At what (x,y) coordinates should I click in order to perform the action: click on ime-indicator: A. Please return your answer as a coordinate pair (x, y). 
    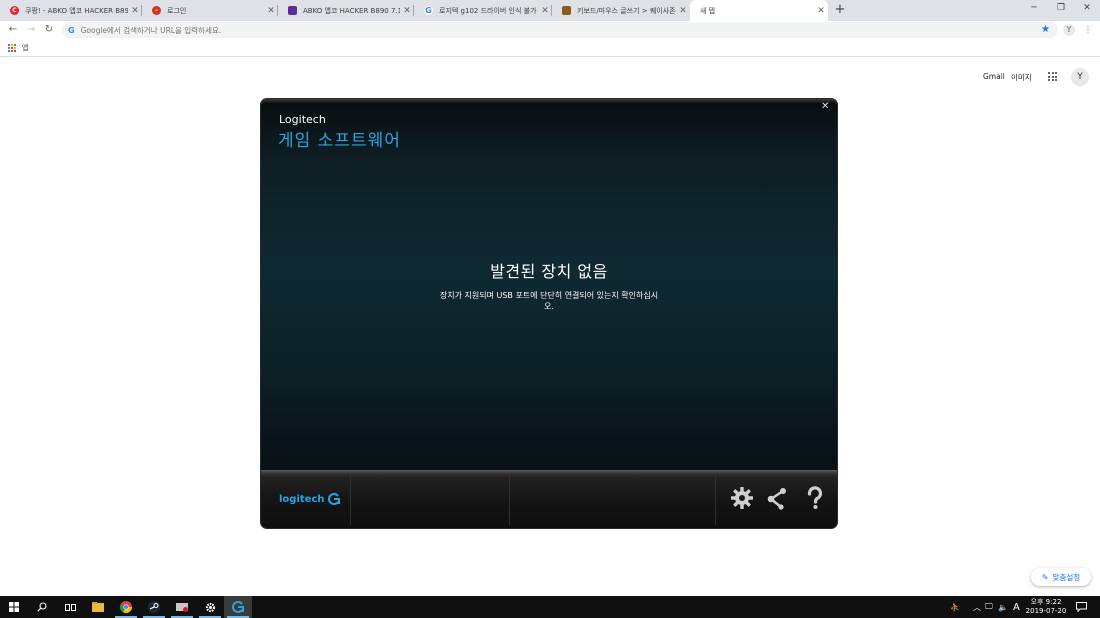
    Looking at the image, I should click on (1016, 607).